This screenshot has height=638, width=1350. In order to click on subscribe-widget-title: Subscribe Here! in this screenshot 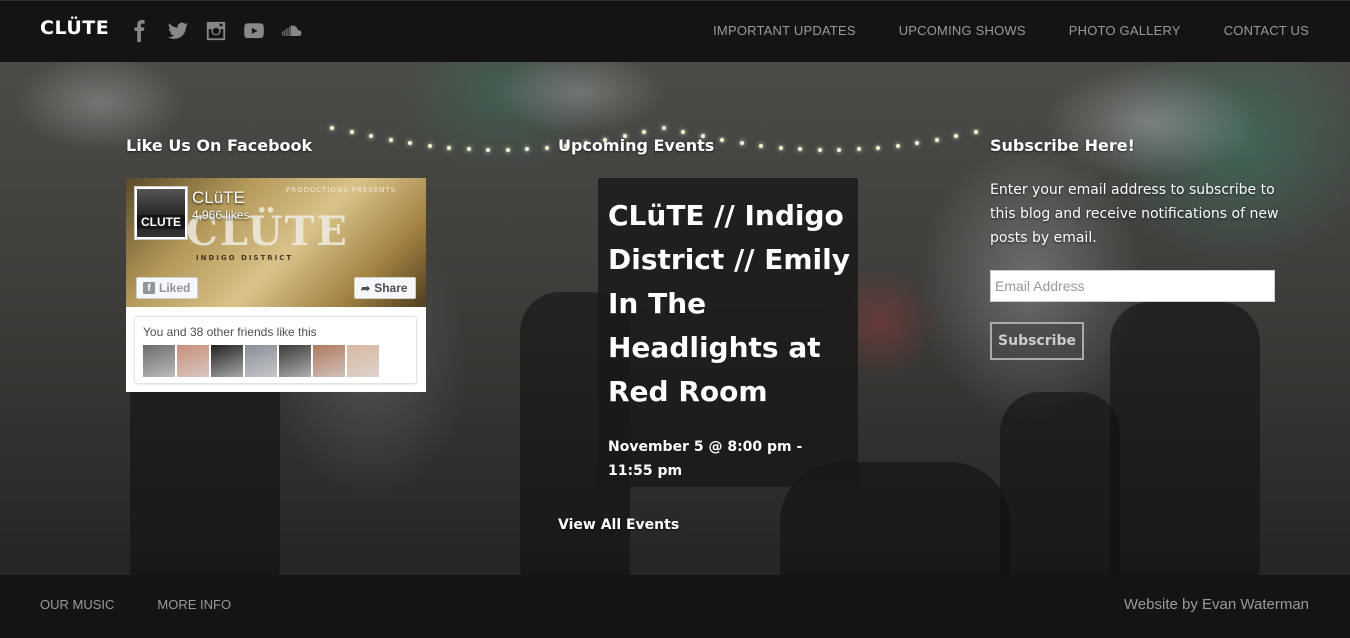, I will do `click(1062, 145)`.